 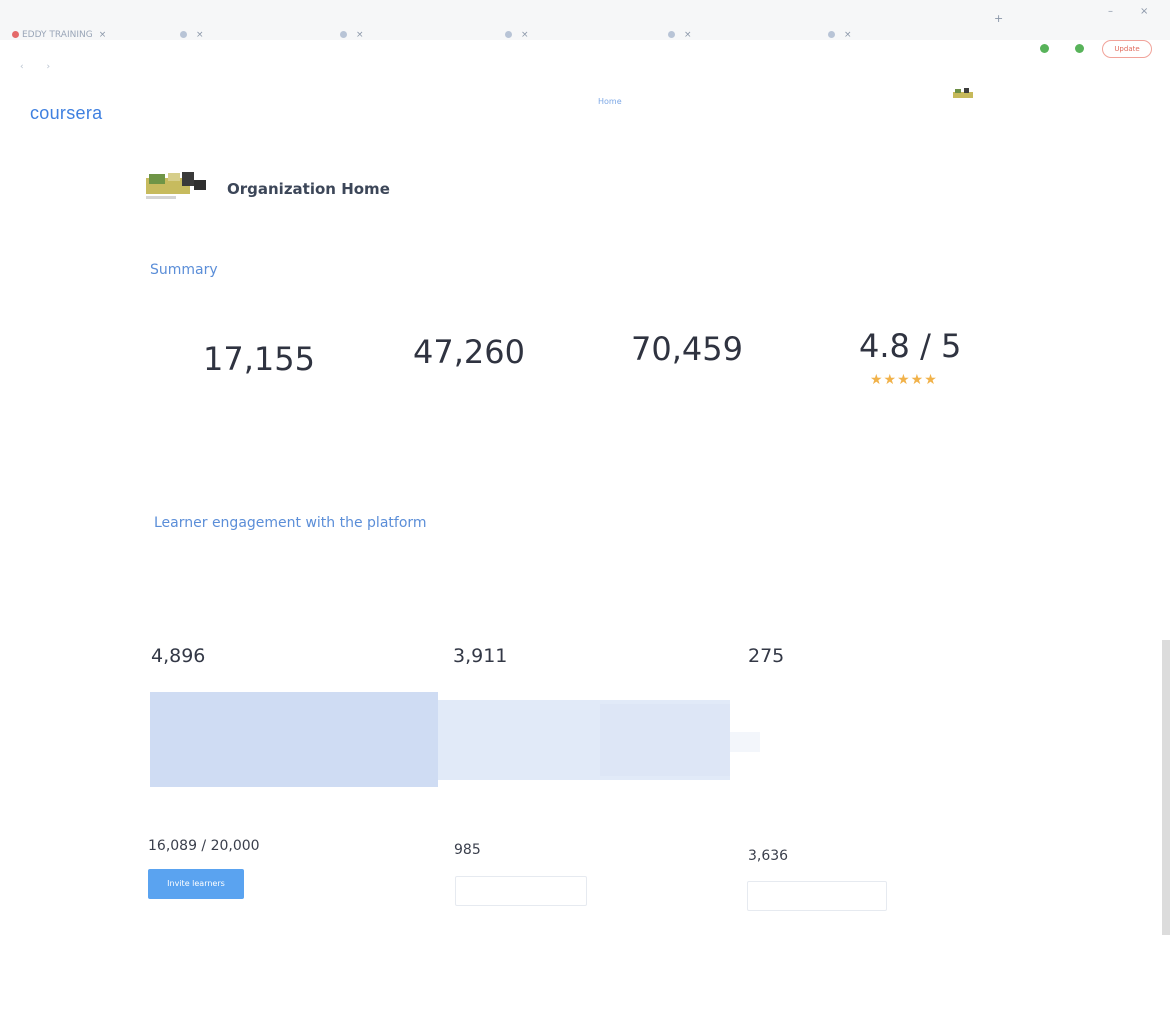 I want to click on star-rating-icon: ★★★★★, so click(x=904, y=380).